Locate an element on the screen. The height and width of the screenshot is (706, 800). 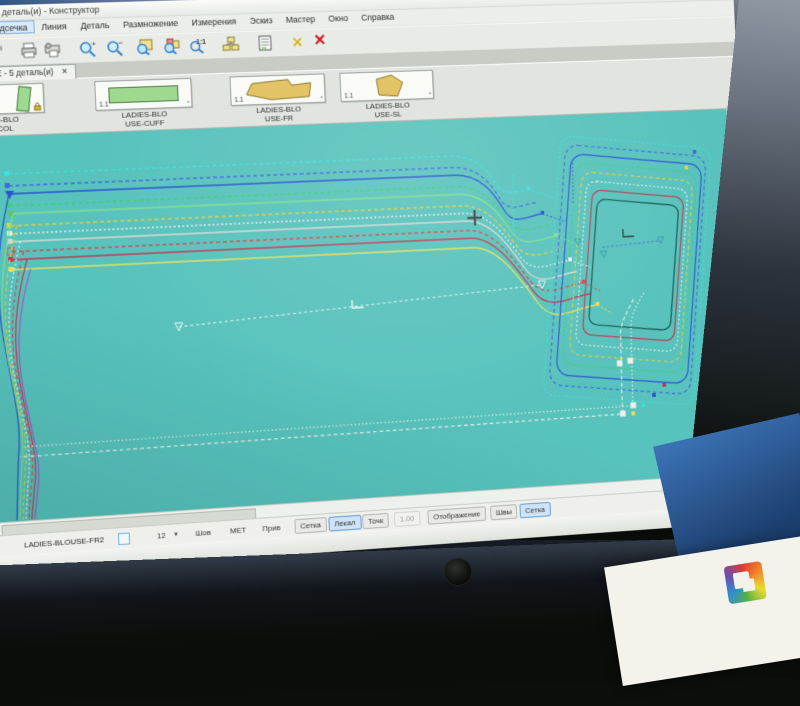
size-dropdown-icon: ▾ is located at coordinates (176, 534).